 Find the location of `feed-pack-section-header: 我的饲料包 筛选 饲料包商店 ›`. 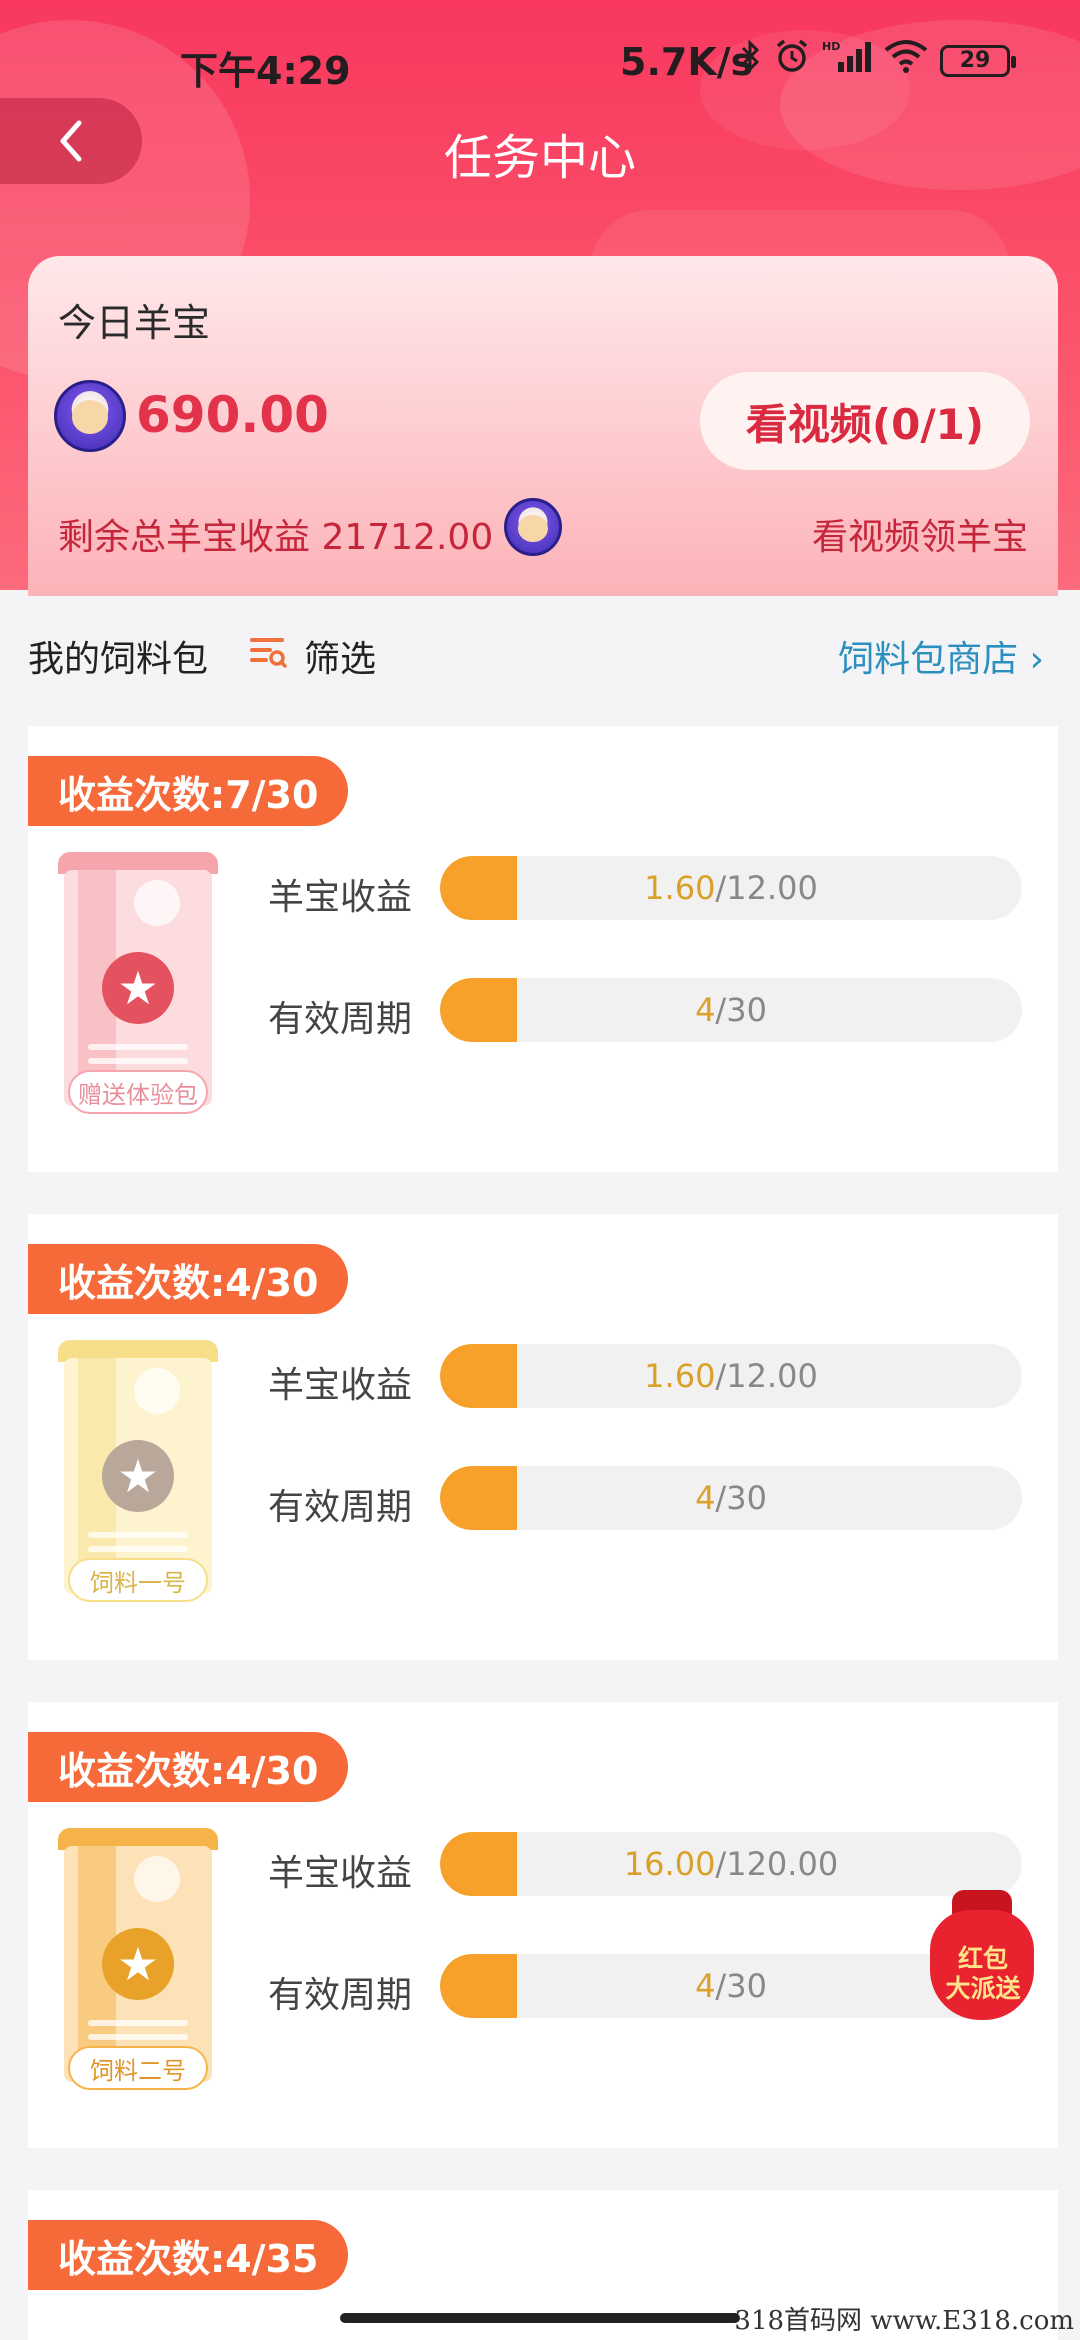

feed-pack-section-header: 我的饲料包 筛选 饲料包商店 › is located at coordinates (540, 660).